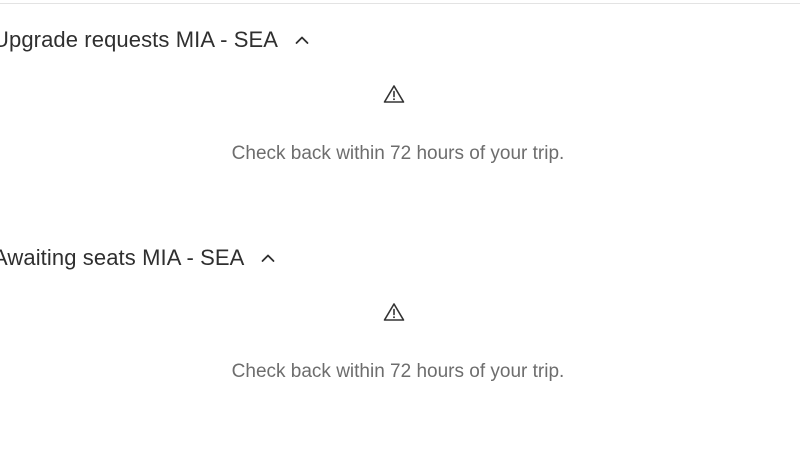  Describe the element at coordinates (398, 371) in the screenshot. I see `awaiting-seats-message: Check back within 72 hours of your trip.` at that location.